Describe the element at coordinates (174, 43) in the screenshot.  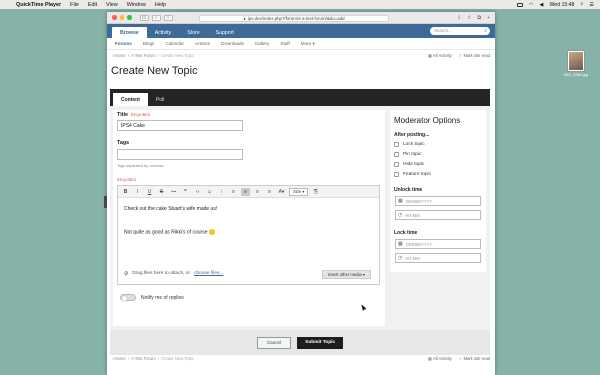
I see `subnav-calendar: Calendar` at that location.